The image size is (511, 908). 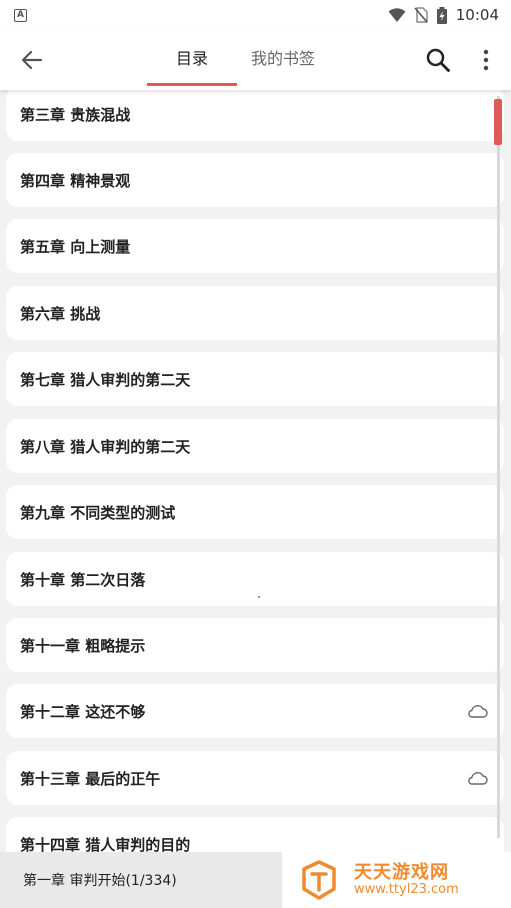 I want to click on chapter-title: 第九章 不同类型的测试, so click(x=98, y=512).